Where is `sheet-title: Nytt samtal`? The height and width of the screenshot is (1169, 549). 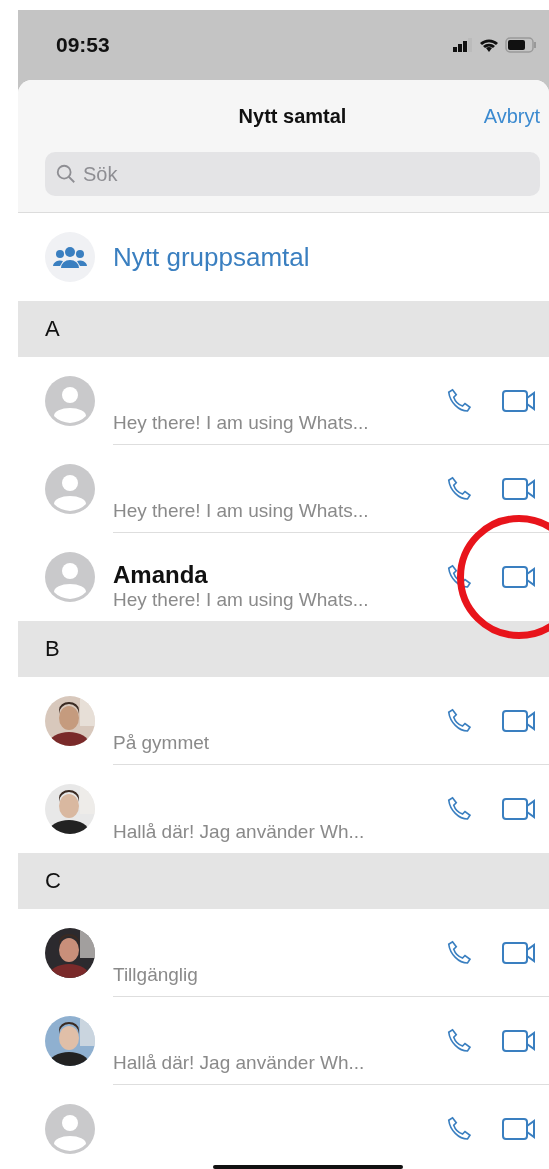 sheet-title: Nytt samtal is located at coordinates (292, 116).